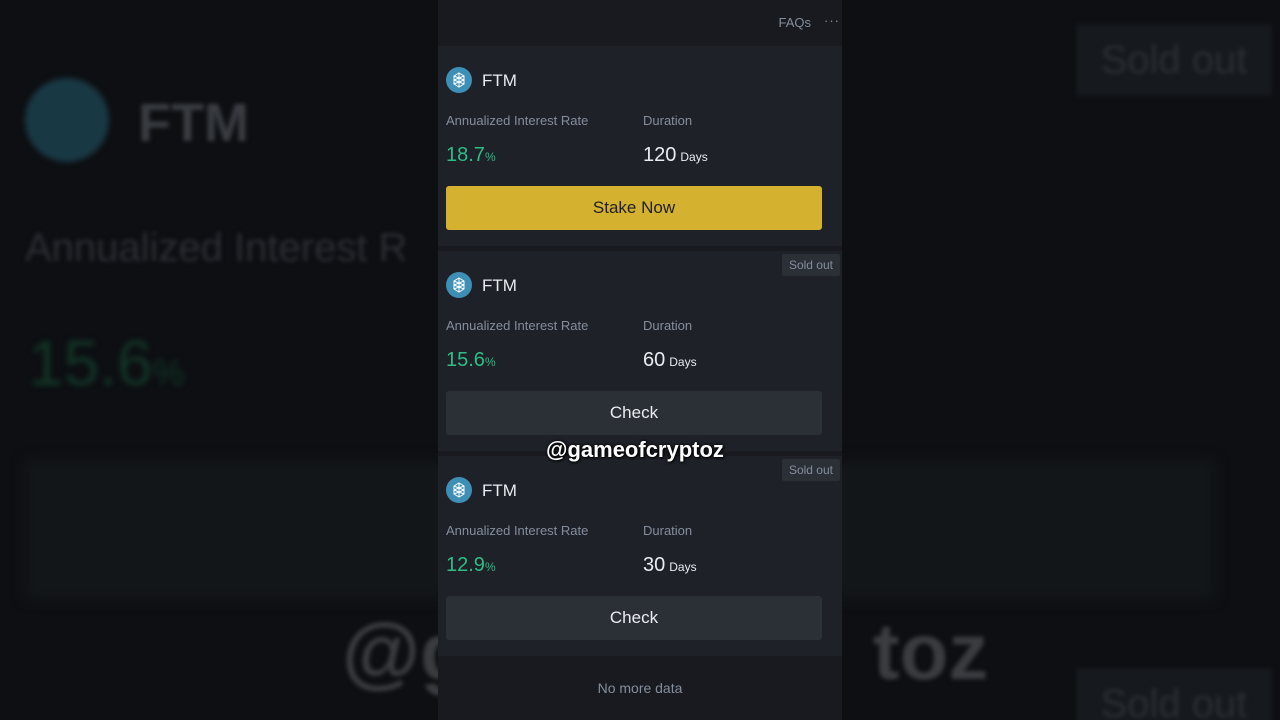 This screenshot has height=720, width=1280. What do you see at coordinates (794, 22) in the screenshot?
I see `faqs-link: FAQs` at bounding box center [794, 22].